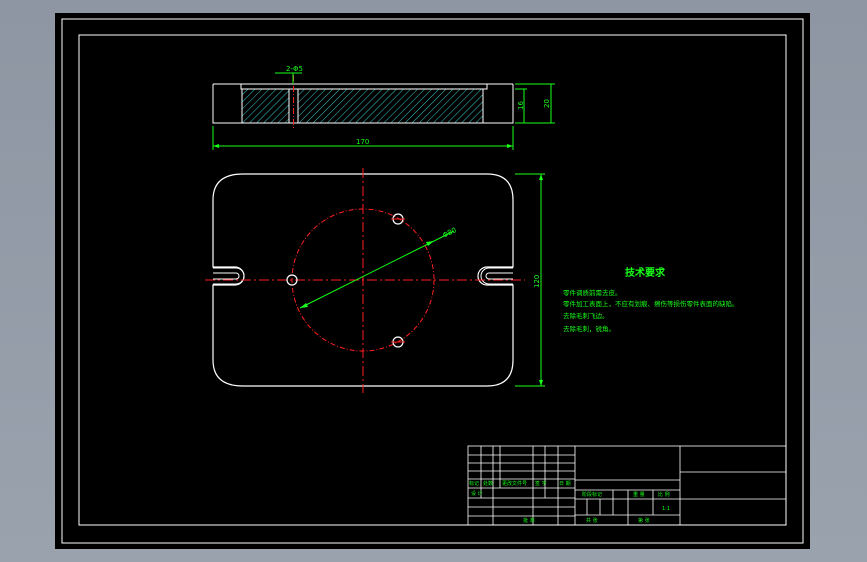 The width and height of the screenshot is (867, 562). What do you see at coordinates (592, 520) in the screenshot?
I see `tb-label-sheets-total: 共 张` at bounding box center [592, 520].